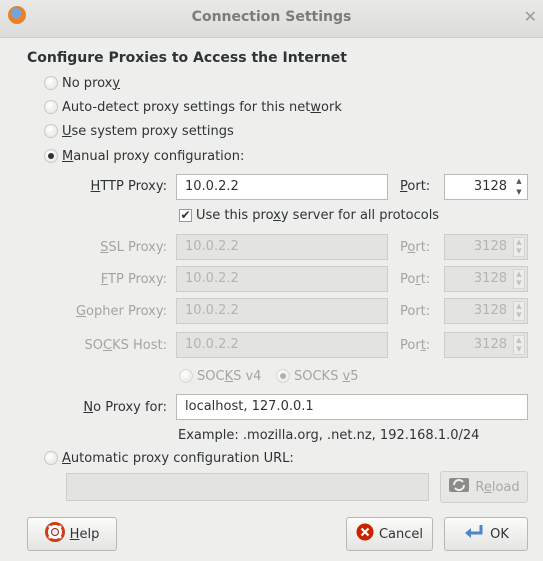  I want to click on http-port-spinner: 3128 ▲ ▼, so click(486, 187).